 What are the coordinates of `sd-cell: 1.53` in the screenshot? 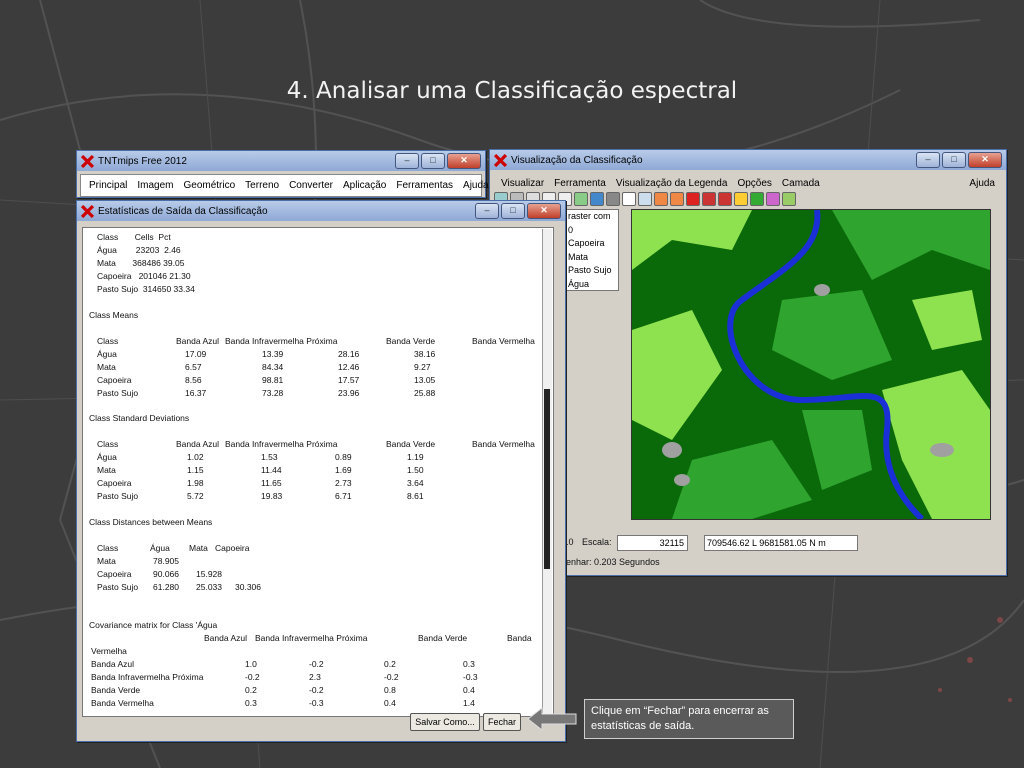 It's located at (269, 457).